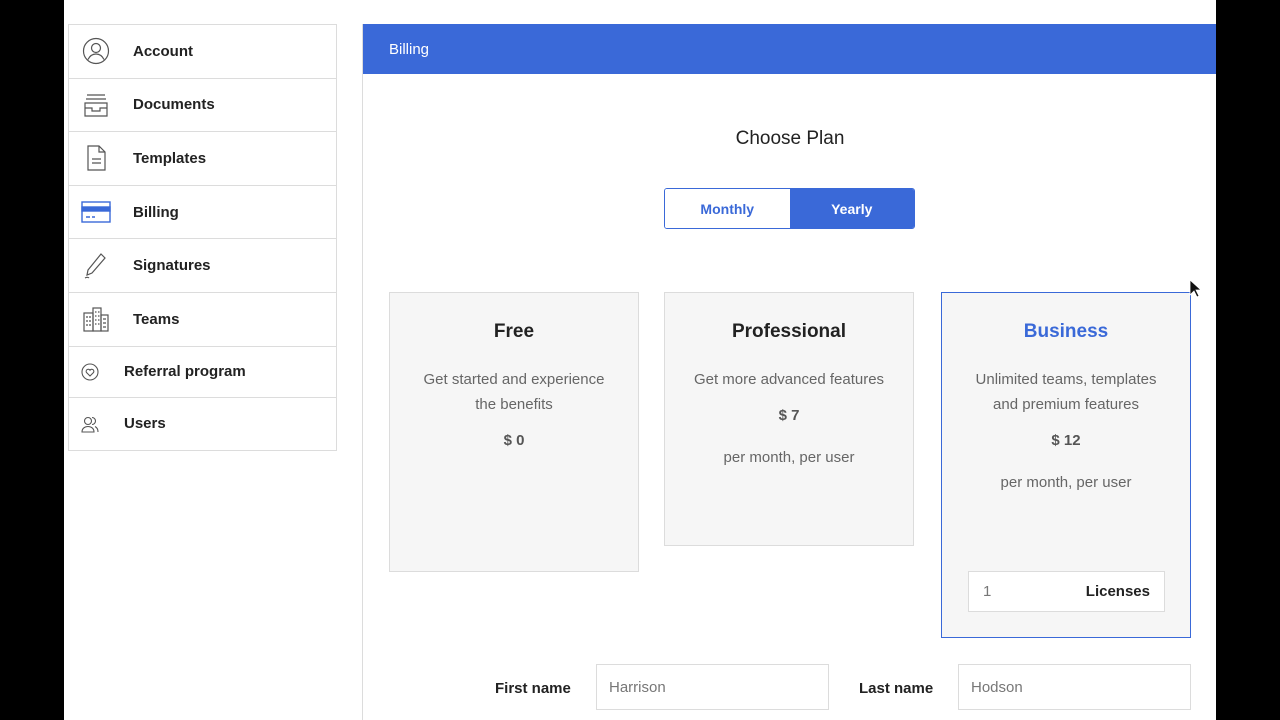 The image size is (1280, 720). What do you see at coordinates (145, 424) in the screenshot?
I see `sidebar-item-label: Users` at bounding box center [145, 424].